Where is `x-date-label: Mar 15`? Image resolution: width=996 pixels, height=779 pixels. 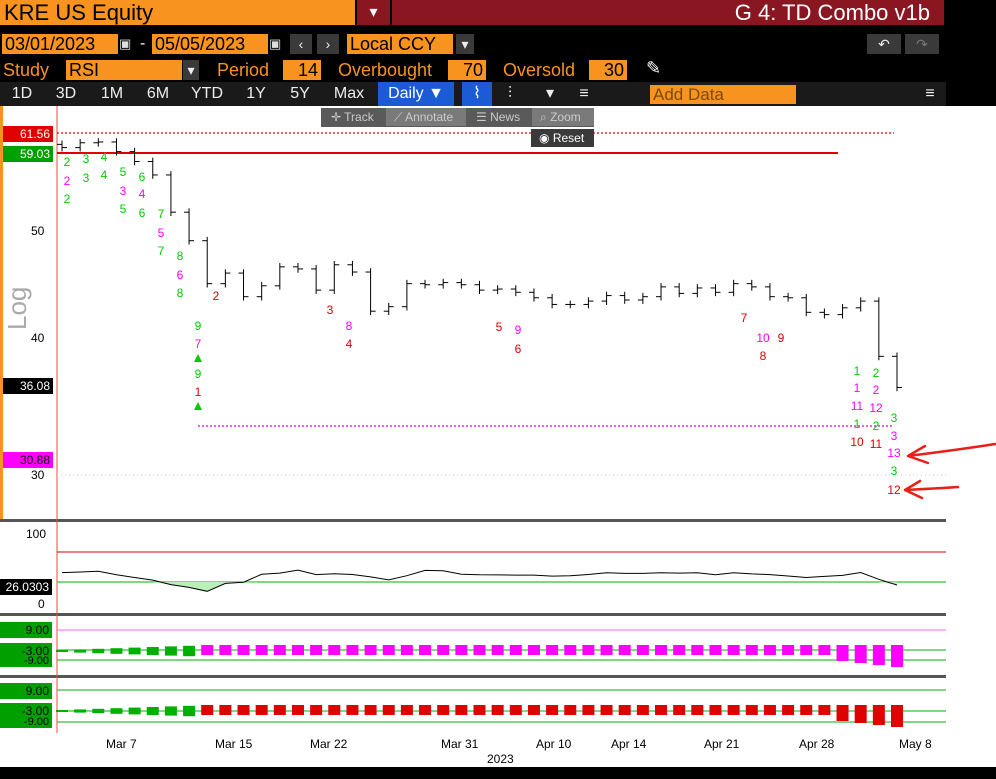
x-date-label: Mar 15 is located at coordinates (234, 744).